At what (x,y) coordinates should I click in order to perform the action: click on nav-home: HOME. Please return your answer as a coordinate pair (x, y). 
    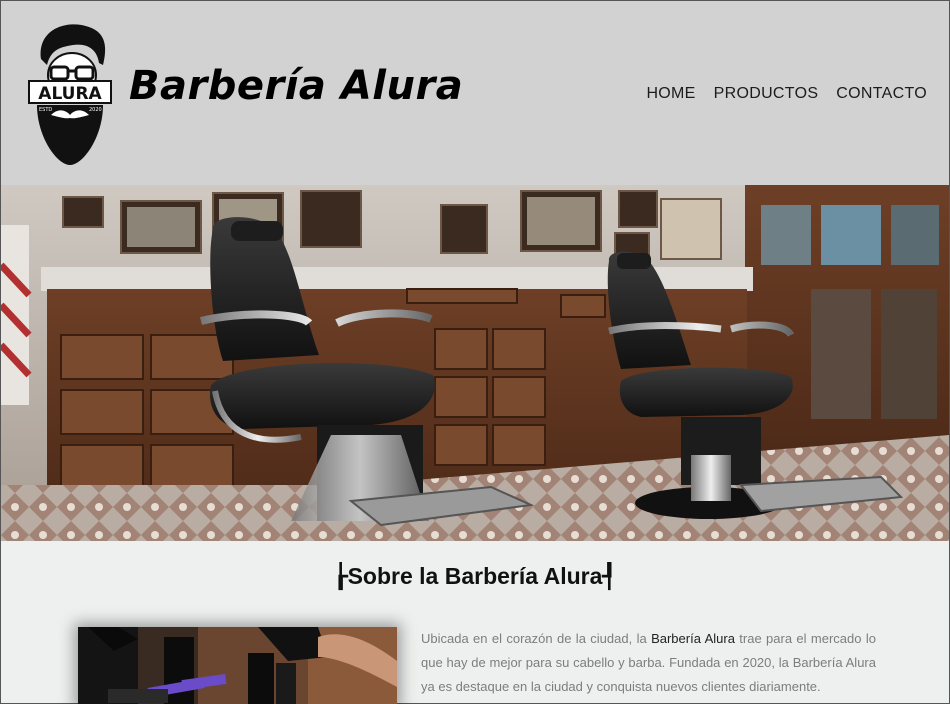
    Looking at the image, I should click on (670, 94).